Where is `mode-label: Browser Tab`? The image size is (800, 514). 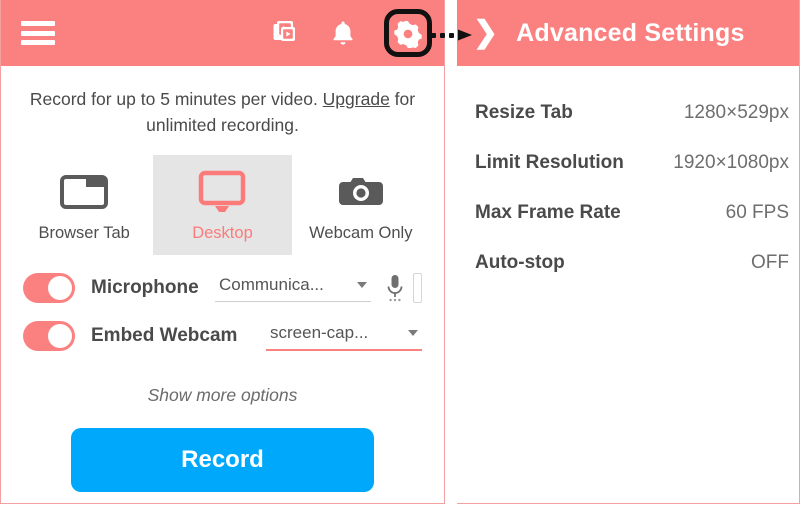
mode-label: Browser Tab is located at coordinates (84, 232).